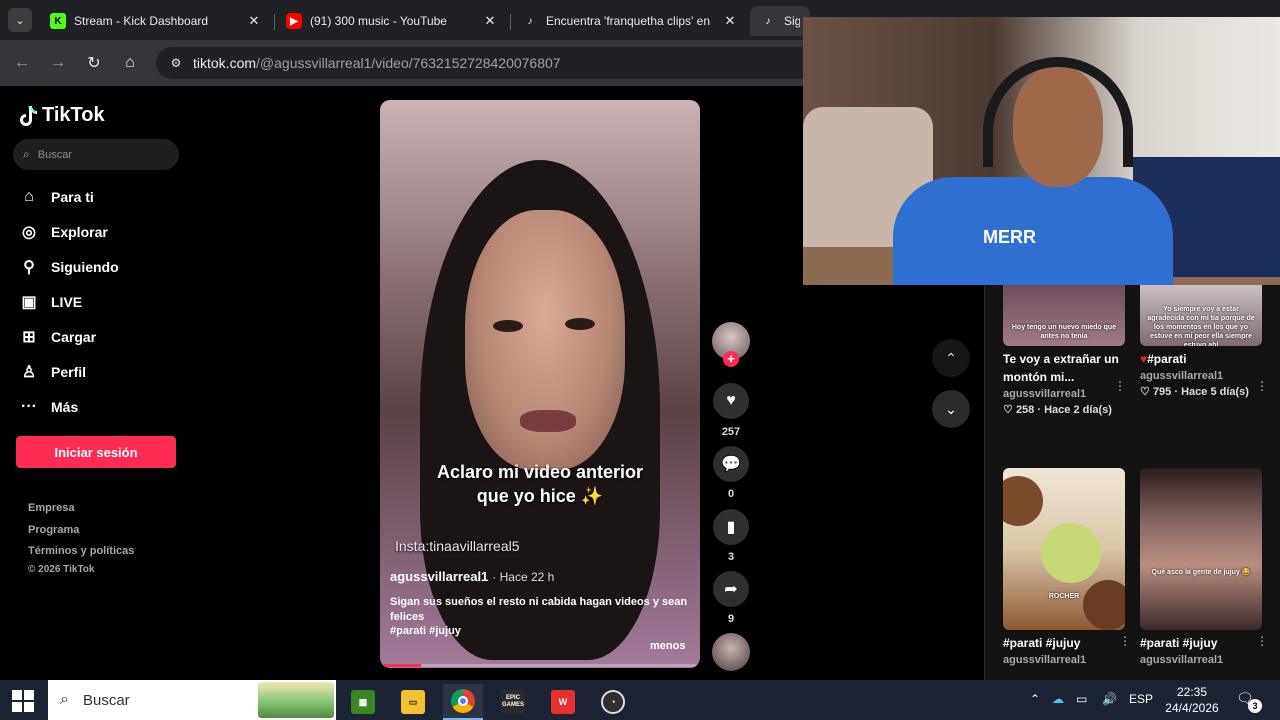 Image resolution: width=1280 pixels, height=720 pixels. I want to click on taskbar-app-chrome, so click(463, 702).